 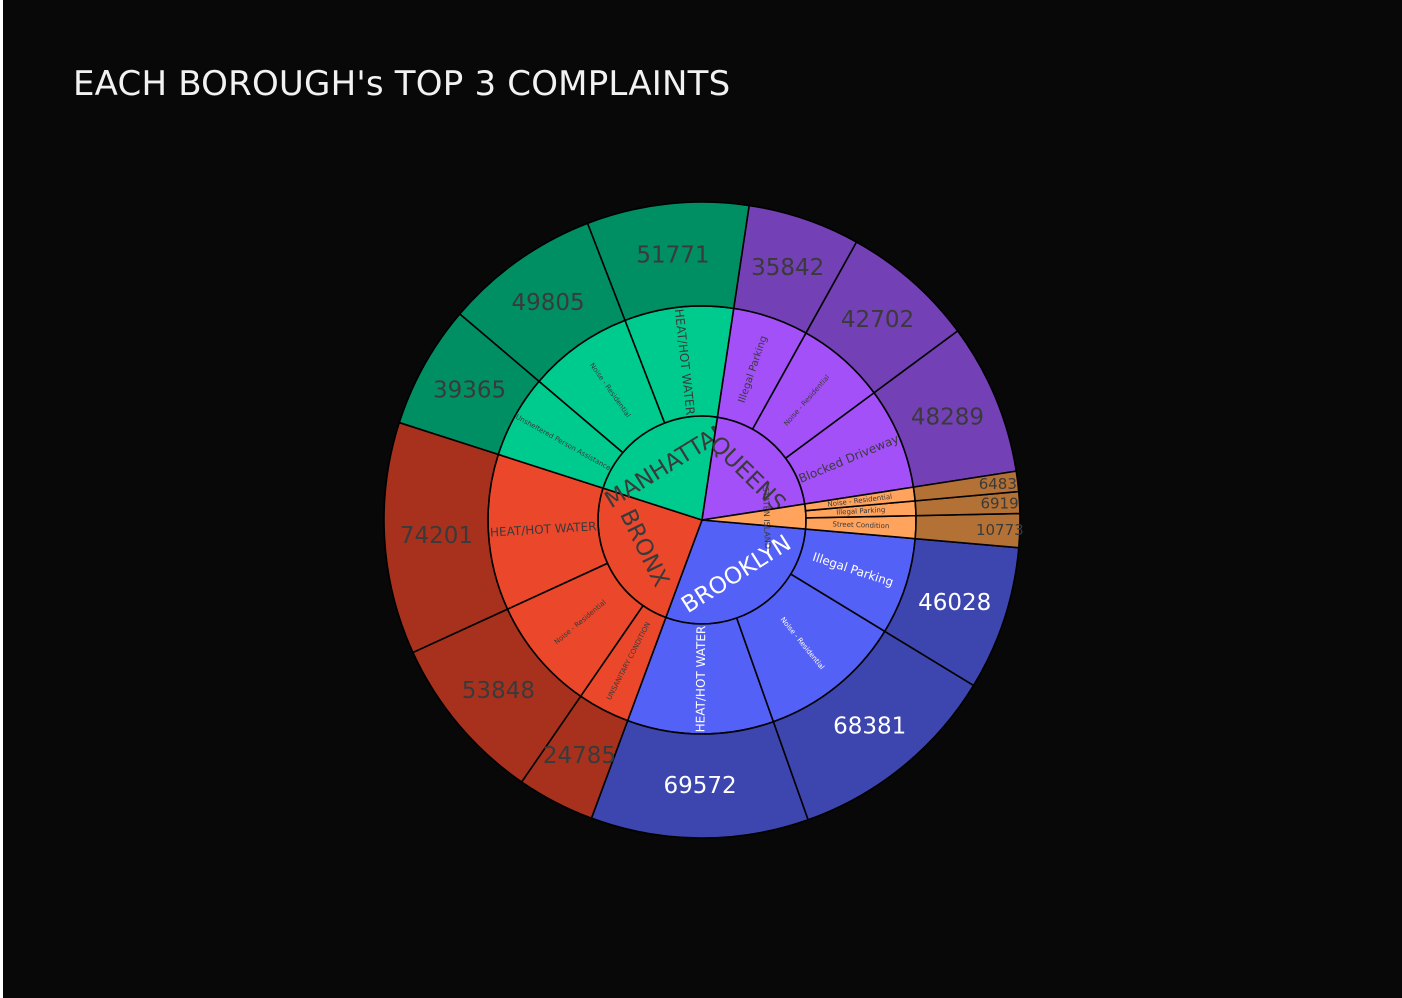 What do you see at coordinates (877, 320) in the screenshot?
I see `value-label-queens-noise-residential: 42702` at bounding box center [877, 320].